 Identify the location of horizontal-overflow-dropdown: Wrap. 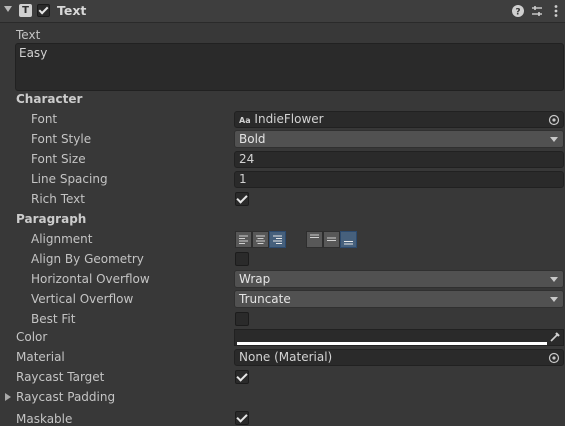
(399, 279).